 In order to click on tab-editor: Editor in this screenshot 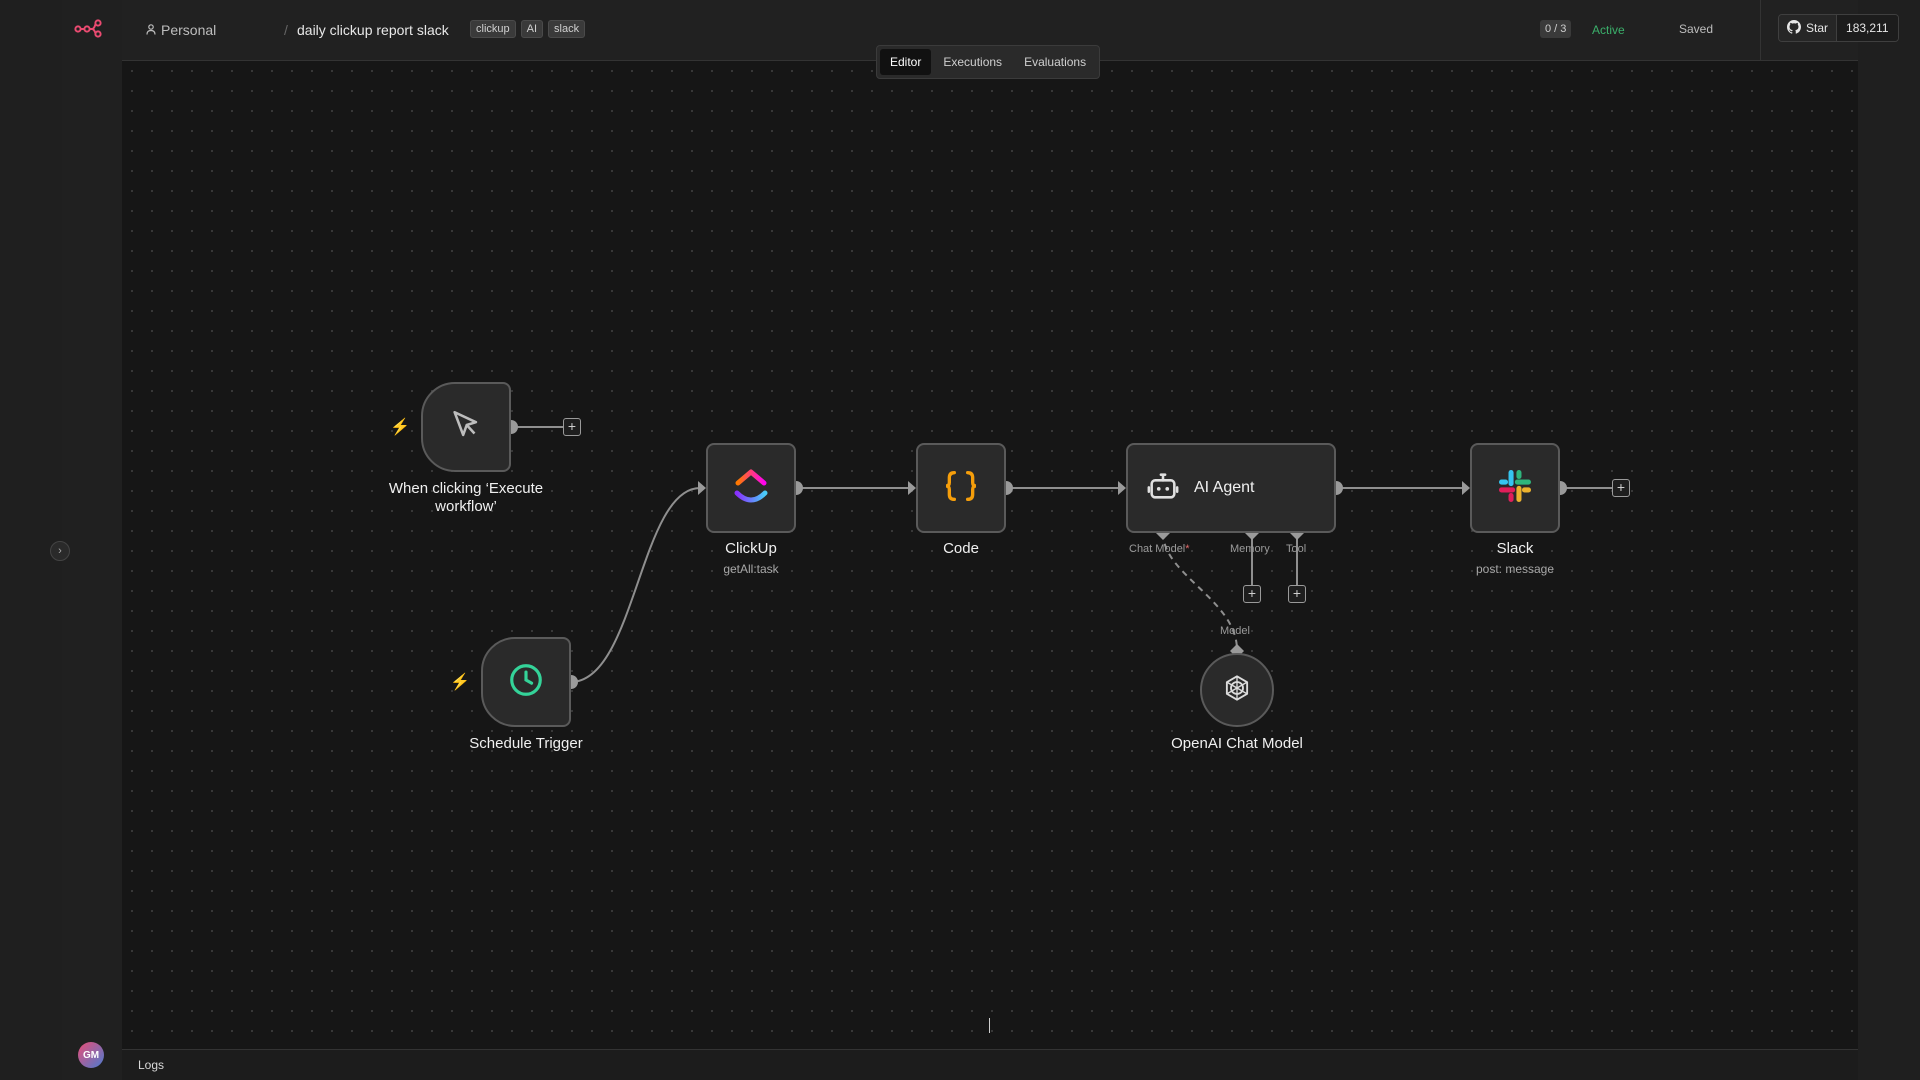, I will do `click(906, 62)`.